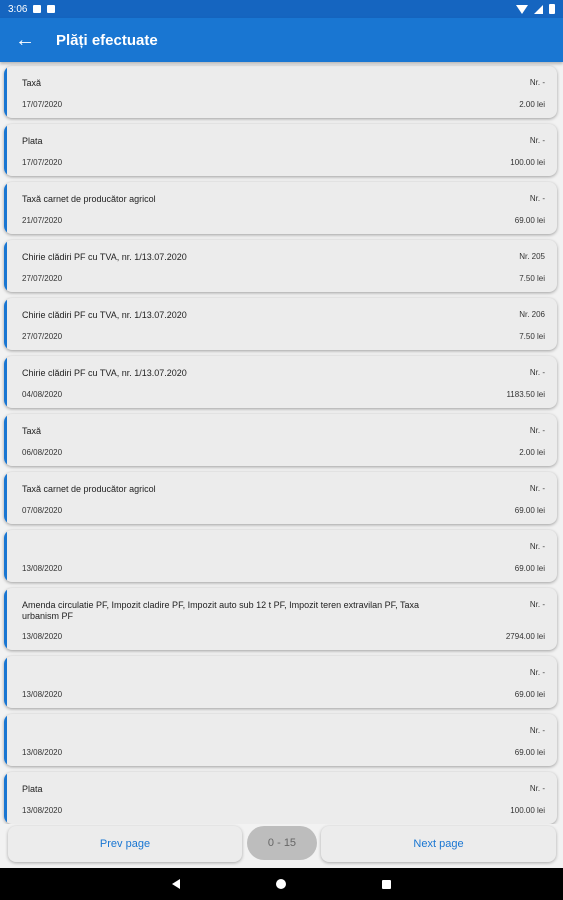 This screenshot has height=900, width=563. I want to click on system-nav-bar, so click(281, 884).